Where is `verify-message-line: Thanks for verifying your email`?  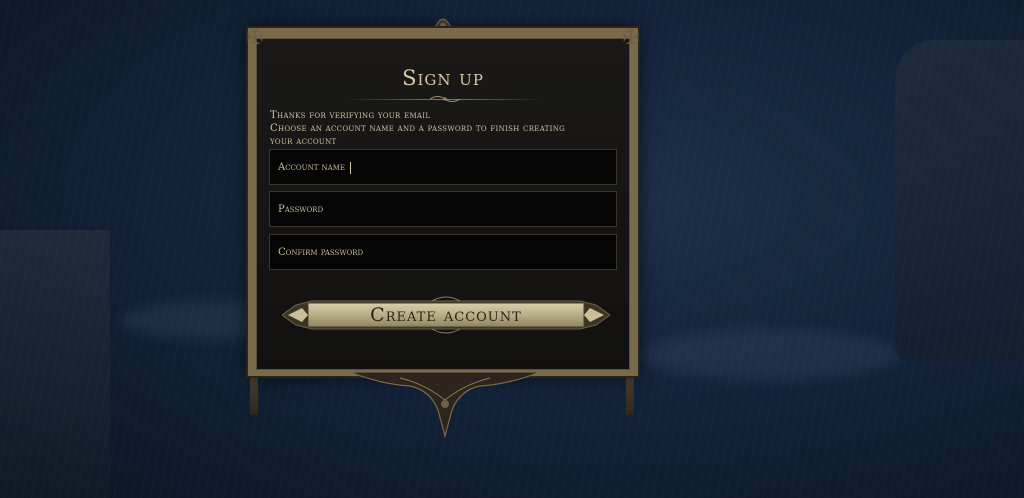
verify-message-line: Thanks for verifying your email is located at coordinates (350, 115).